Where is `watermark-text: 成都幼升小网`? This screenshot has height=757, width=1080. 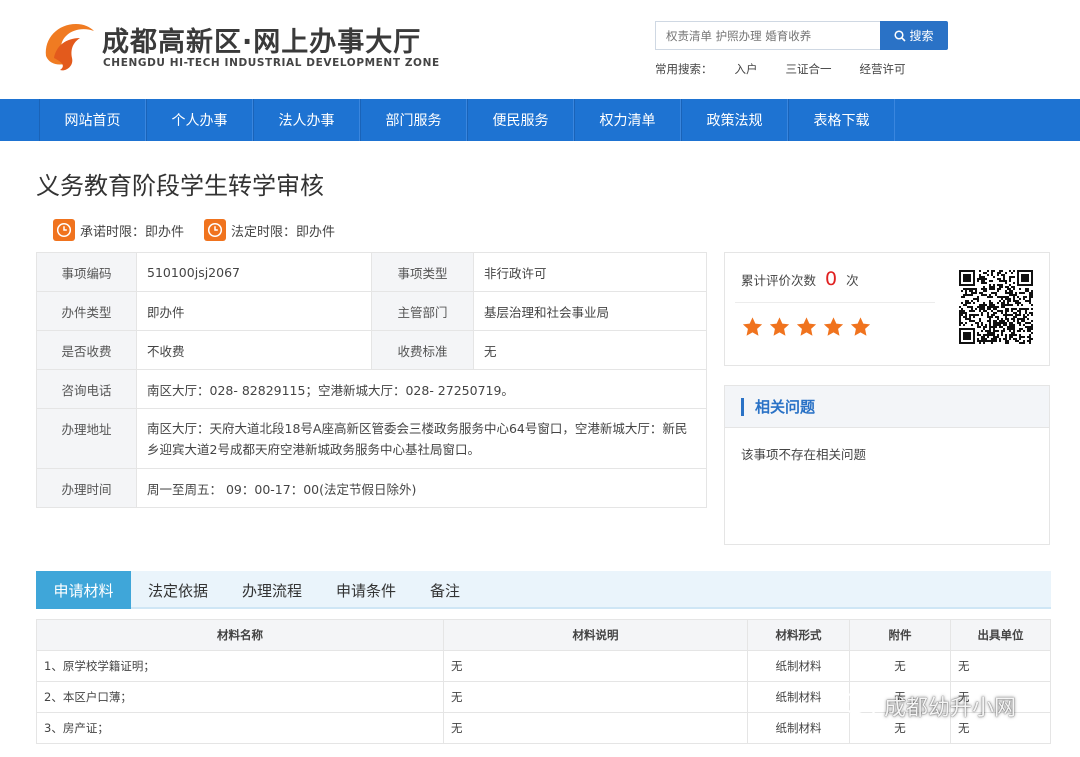
watermark-text: 成都幼升小网 is located at coordinates (950, 708).